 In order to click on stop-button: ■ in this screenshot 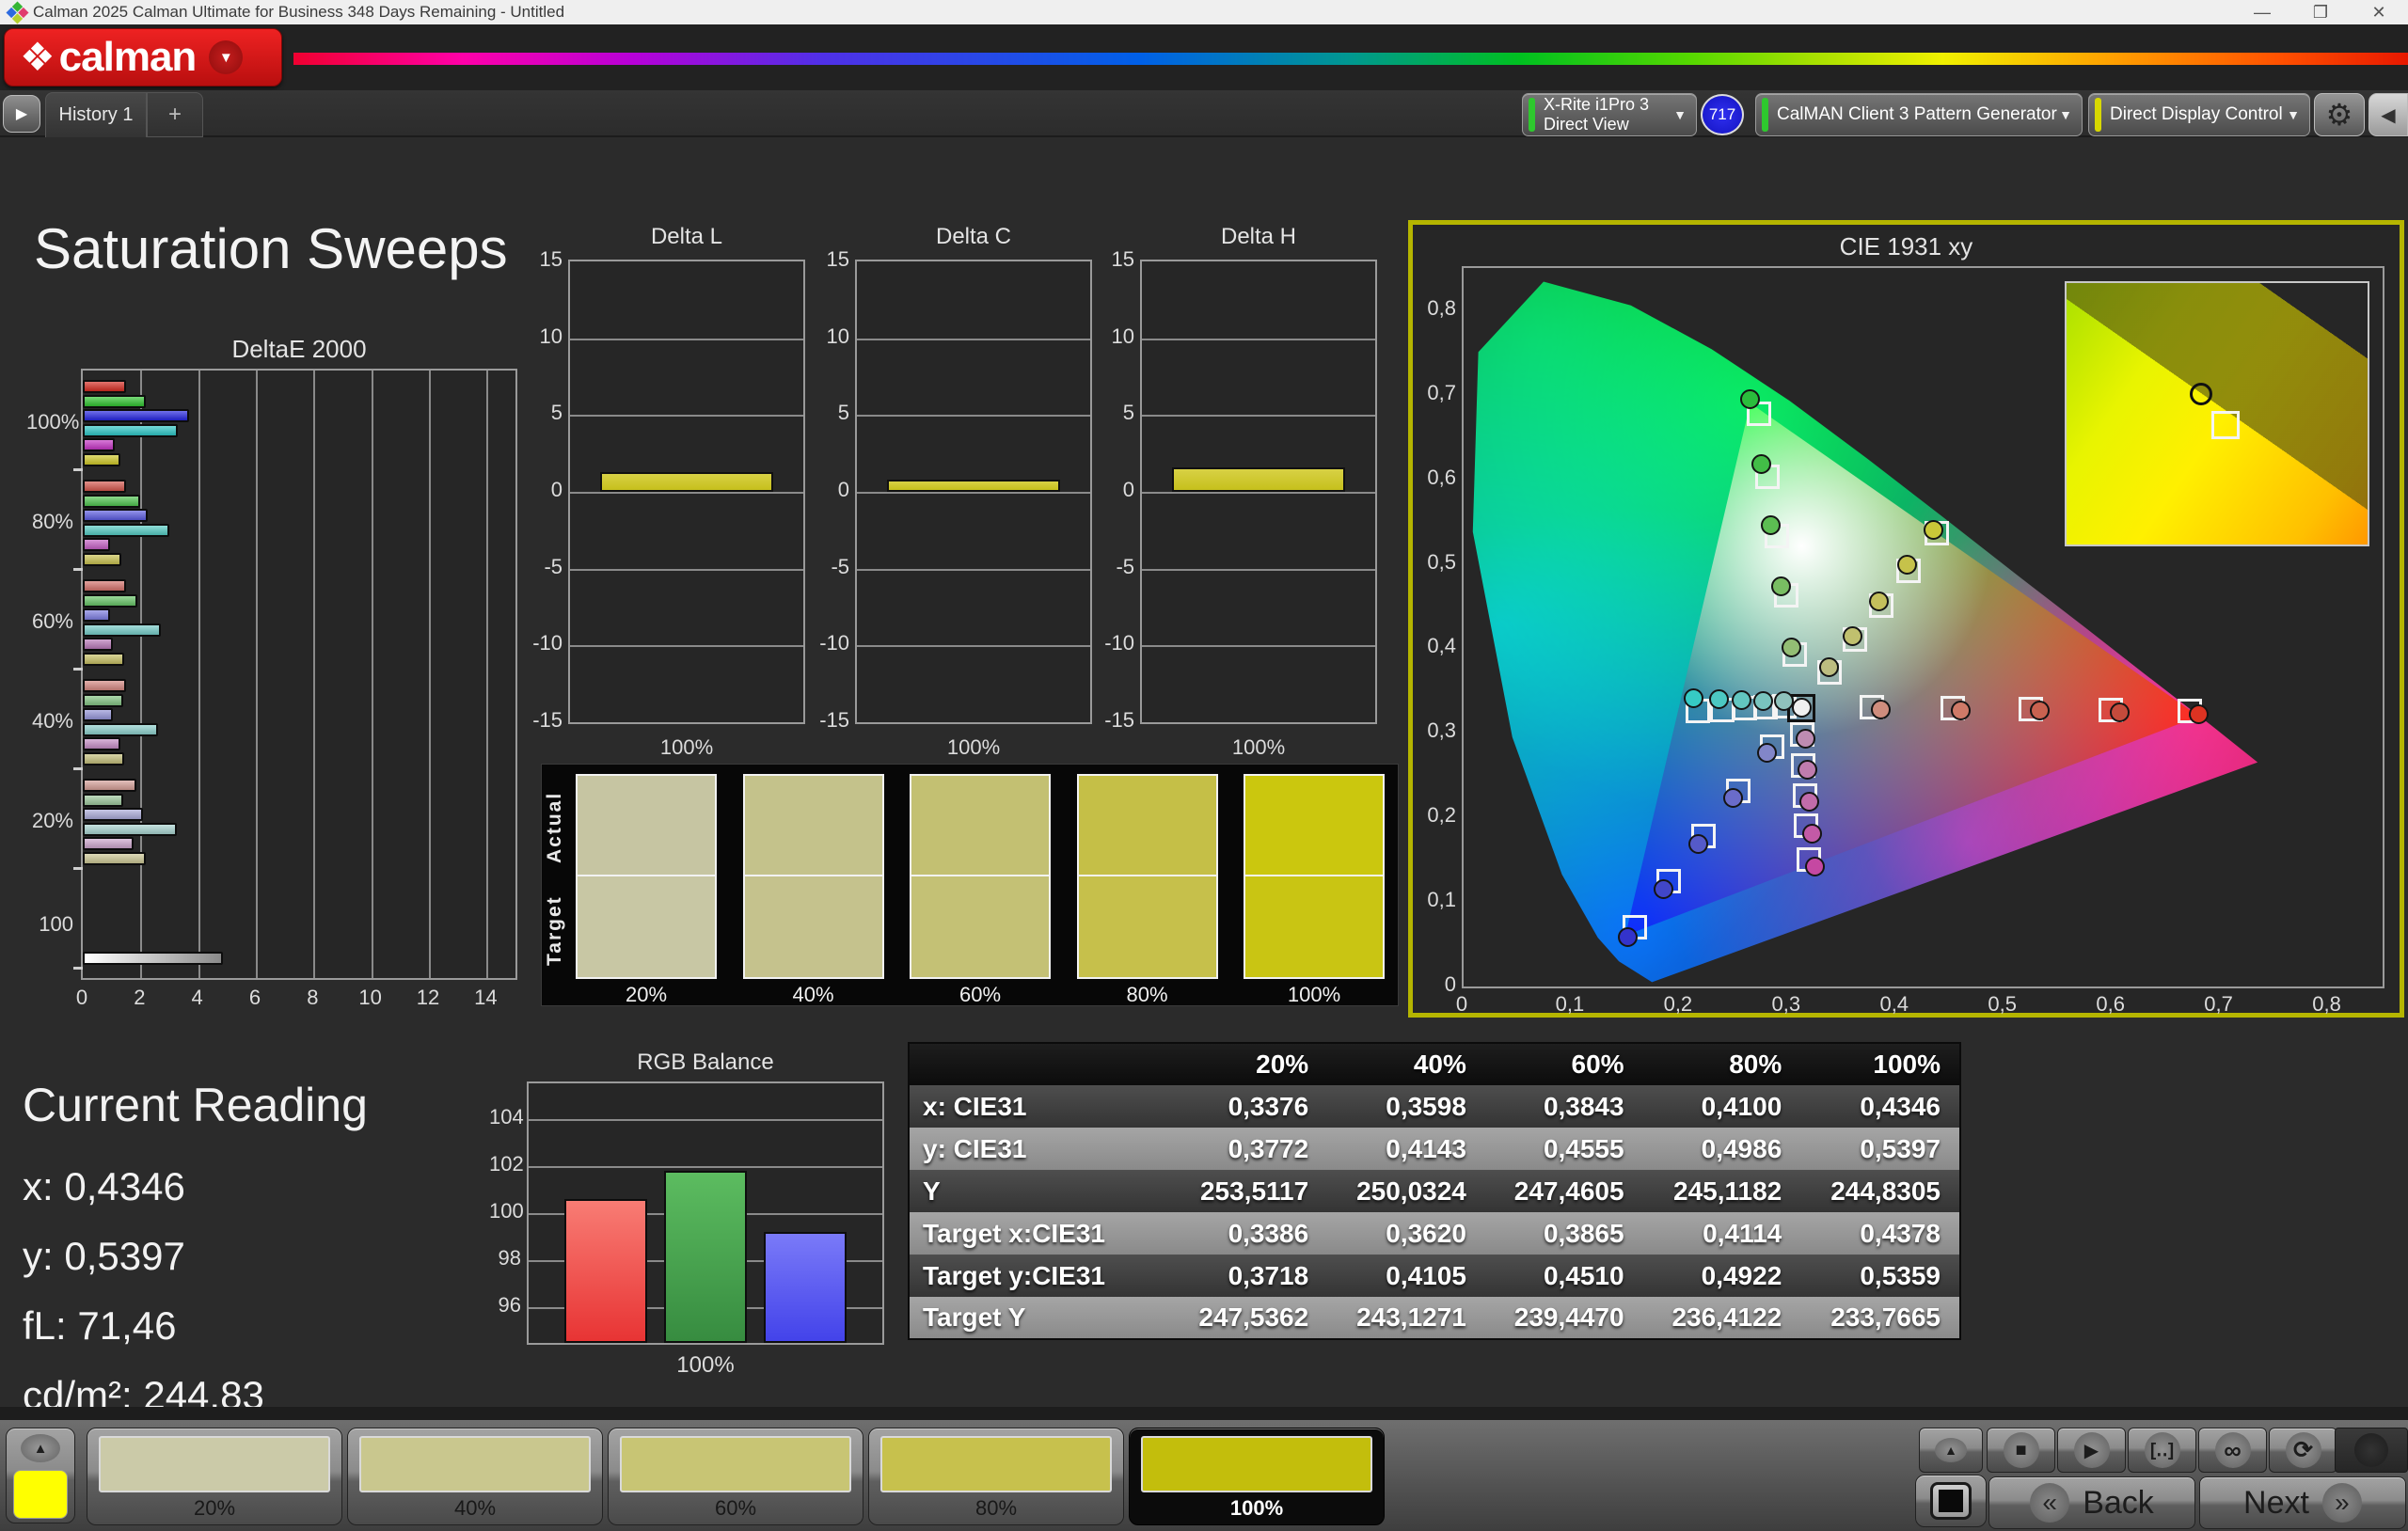, I will do `click(2021, 1450)`.